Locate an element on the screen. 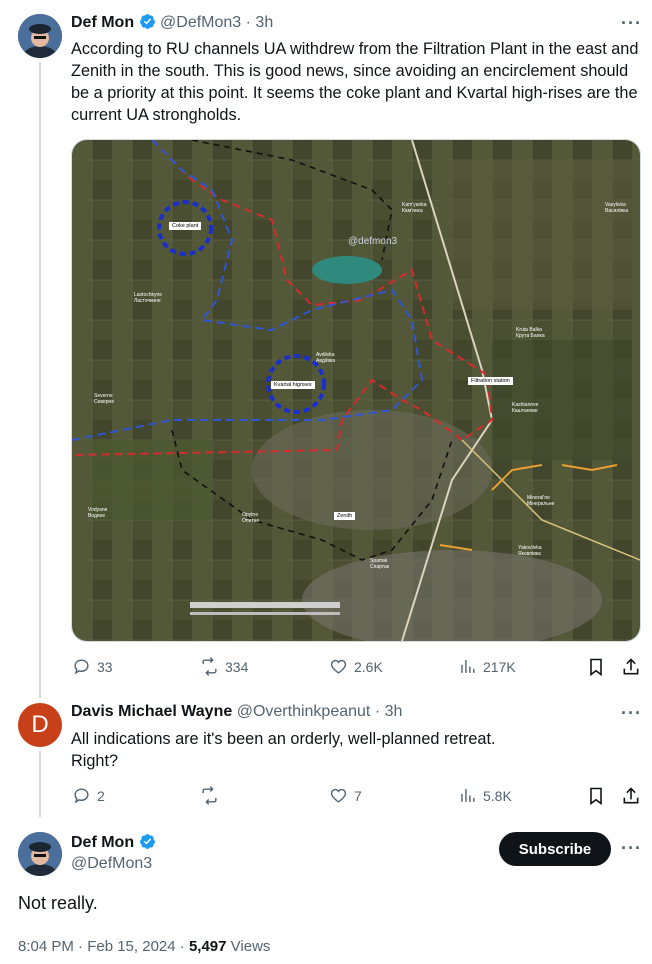 This screenshot has height=964, width=652. map-town-label: Opytne Опитне is located at coordinates (251, 518).